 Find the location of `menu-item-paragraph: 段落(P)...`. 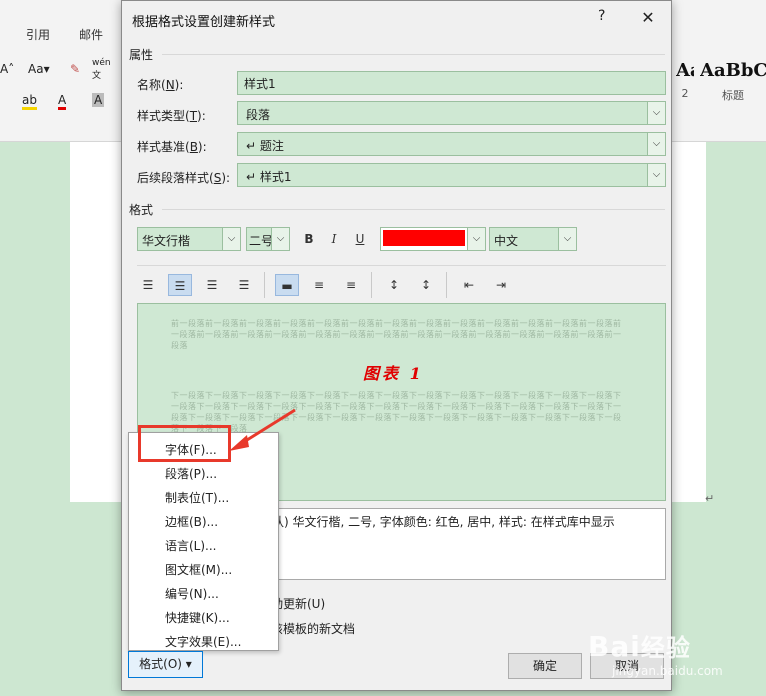

menu-item-paragraph: 段落(P)... is located at coordinates (191, 473).